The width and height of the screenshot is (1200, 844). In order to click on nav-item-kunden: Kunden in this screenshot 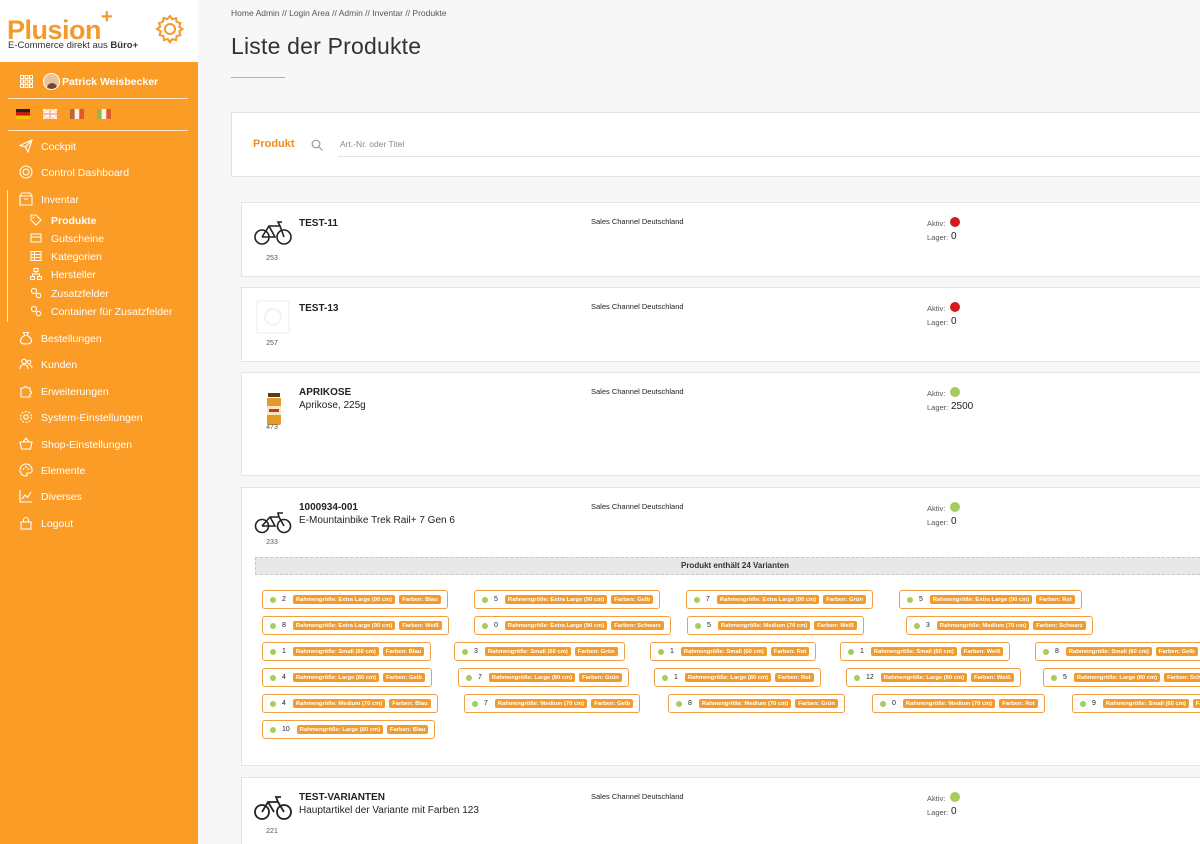, I will do `click(99, 365)`.